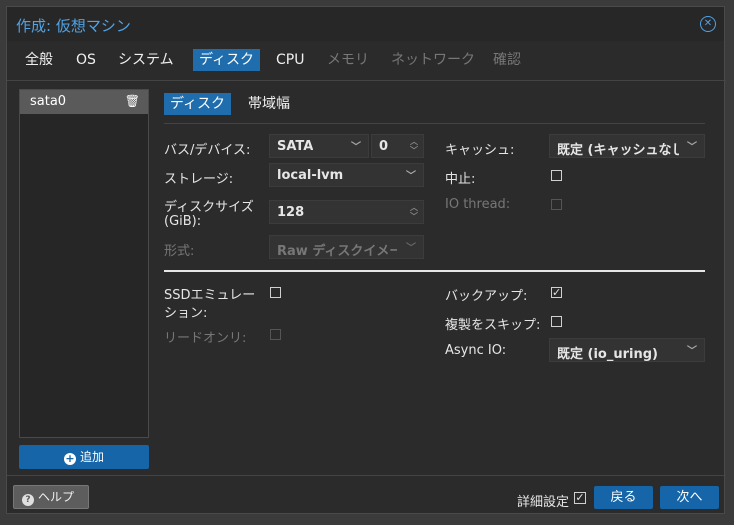 This screenshot has width=734, height=525. I want to click on disk-size-spinner: 128 ︿ ﹀, so click(346, 212).